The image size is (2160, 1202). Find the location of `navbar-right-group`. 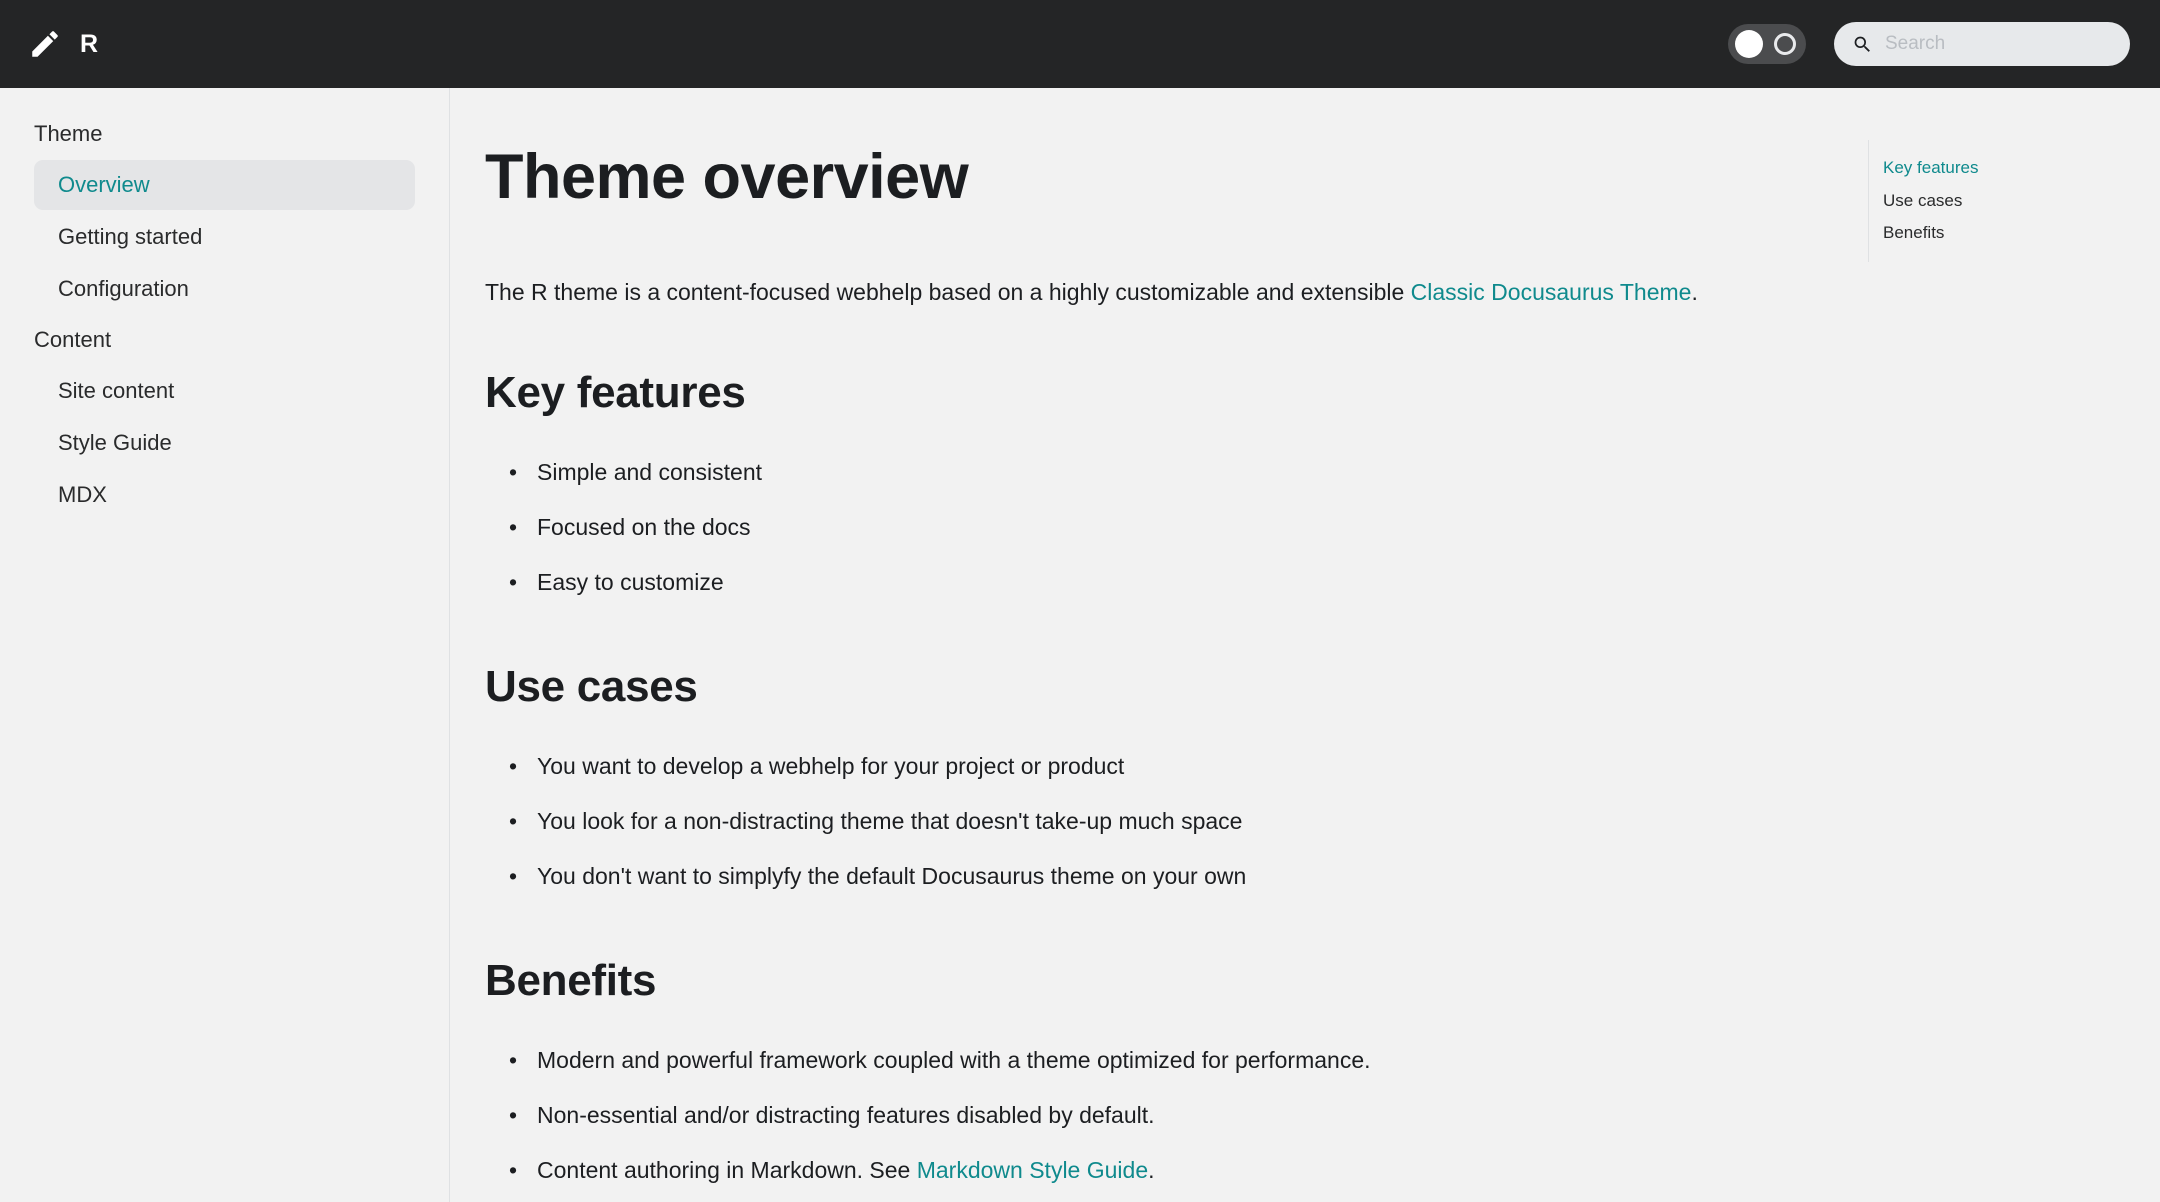

navbar-right-group is located at coordinates (1929, 44).